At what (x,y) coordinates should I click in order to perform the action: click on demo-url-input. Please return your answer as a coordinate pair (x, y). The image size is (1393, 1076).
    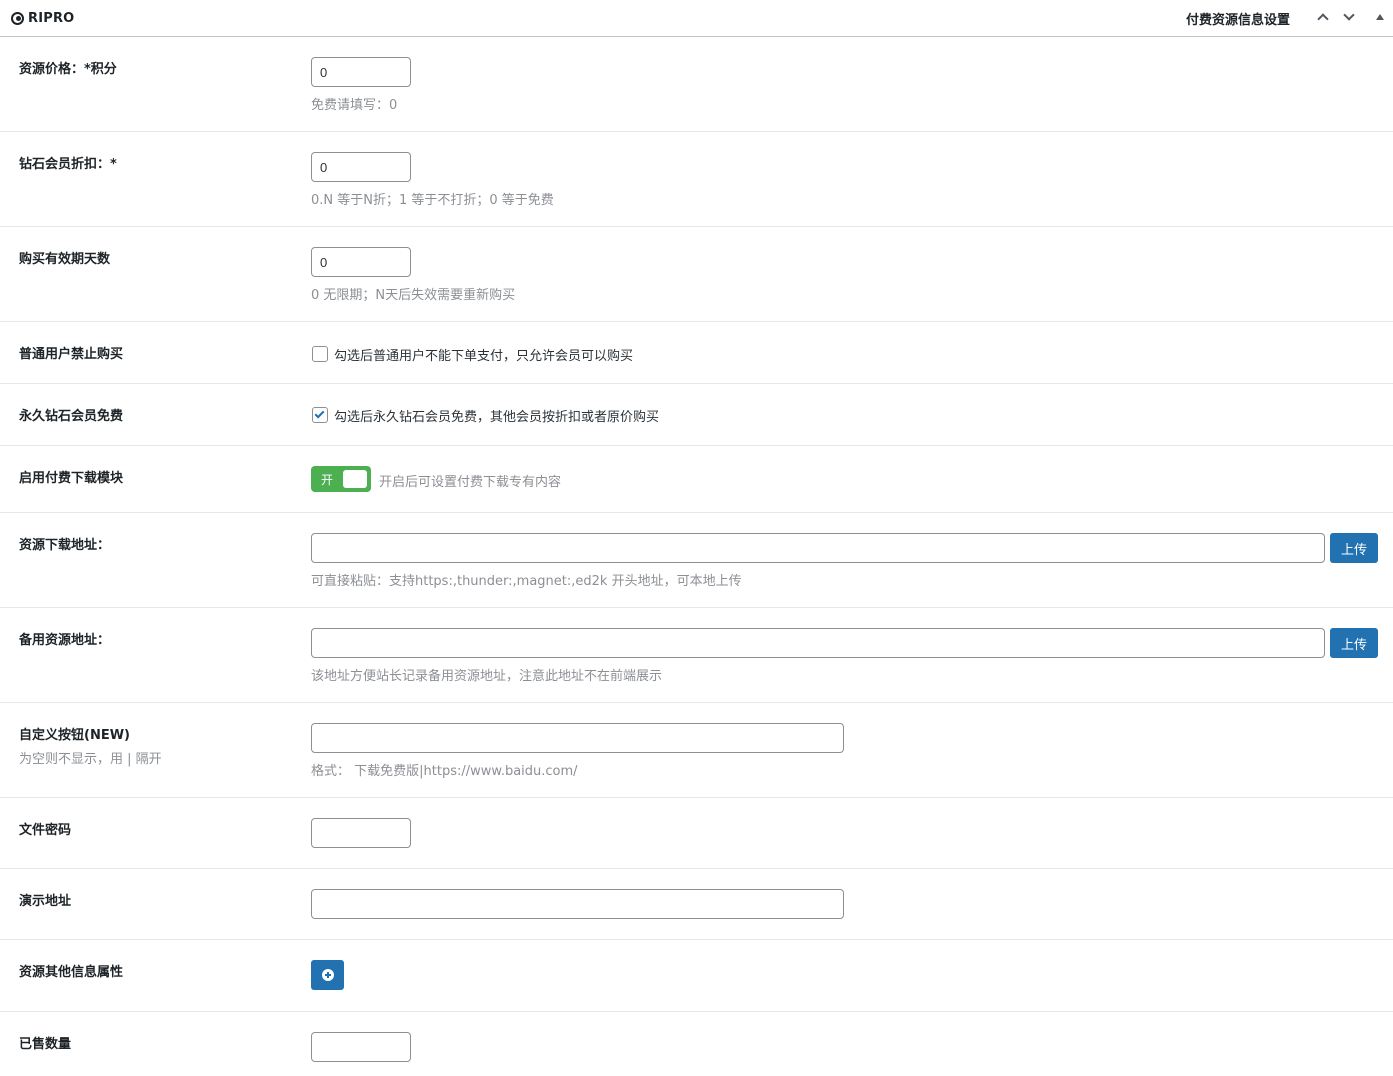
    Looking at the image, I should click on (577, 904).